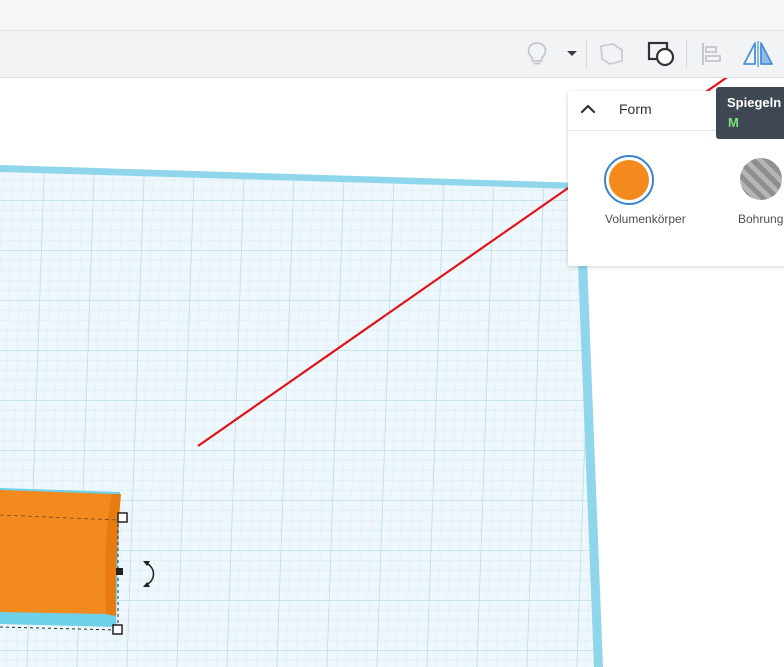 This screenshot has width=784, height=667. Describe the element at coordinates (733, 122) in the screenshot. I see `tooltip-shortcut: M` at that location.